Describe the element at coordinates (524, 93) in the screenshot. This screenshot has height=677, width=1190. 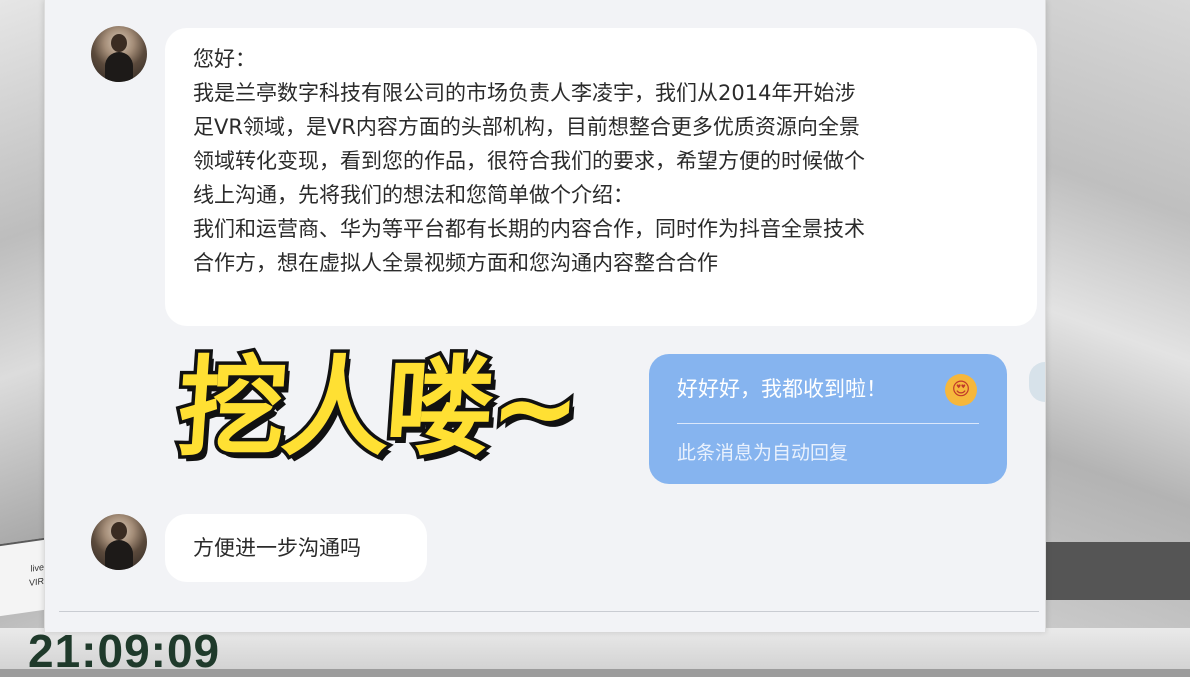
I see `message-line: 我是兰亭数字科技有限公司的市场负责人李凌宇，我们从2014年开始涉` at that location.